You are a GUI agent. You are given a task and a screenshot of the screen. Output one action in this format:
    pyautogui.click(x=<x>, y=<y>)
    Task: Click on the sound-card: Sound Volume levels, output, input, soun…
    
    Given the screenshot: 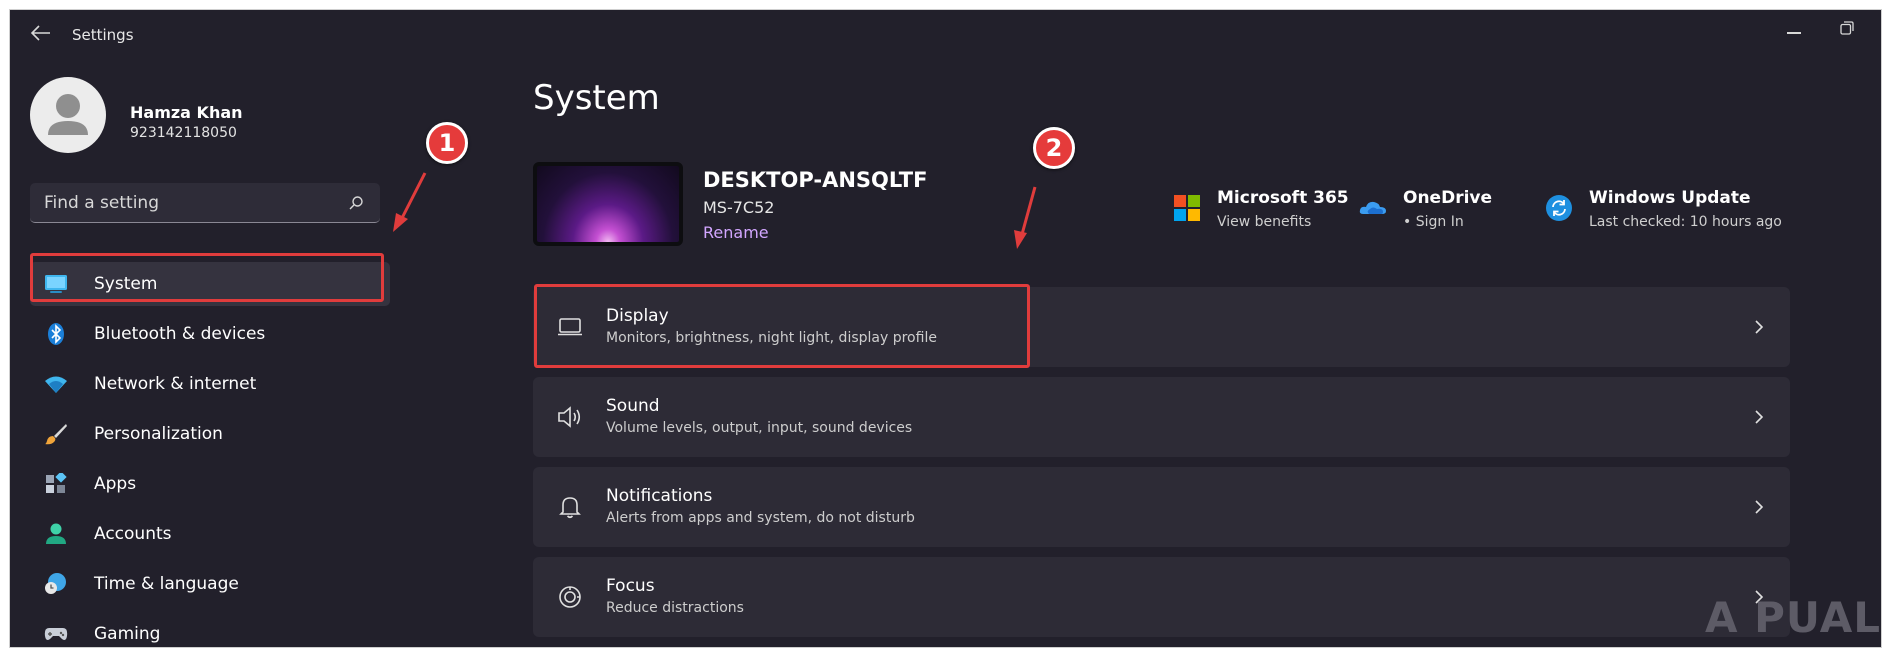 What is the action you would take?
    pyautogui.click(x=1161, y=417)
    